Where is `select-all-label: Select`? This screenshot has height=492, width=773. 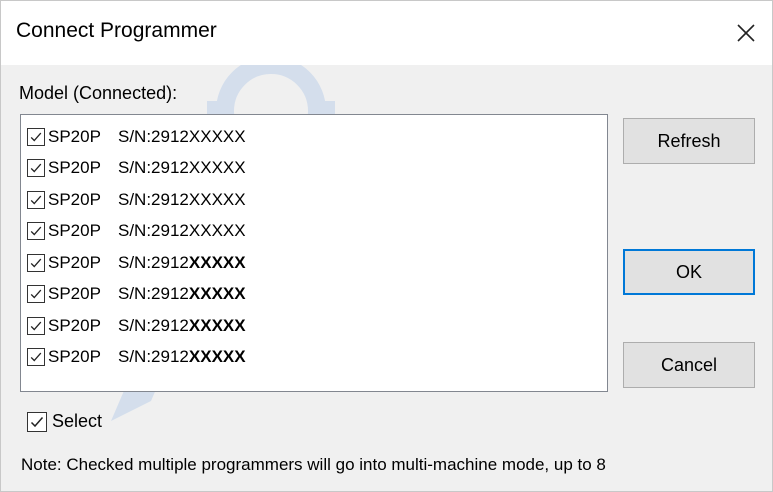
select-all-label: Select is located at coordinates (77, 421).